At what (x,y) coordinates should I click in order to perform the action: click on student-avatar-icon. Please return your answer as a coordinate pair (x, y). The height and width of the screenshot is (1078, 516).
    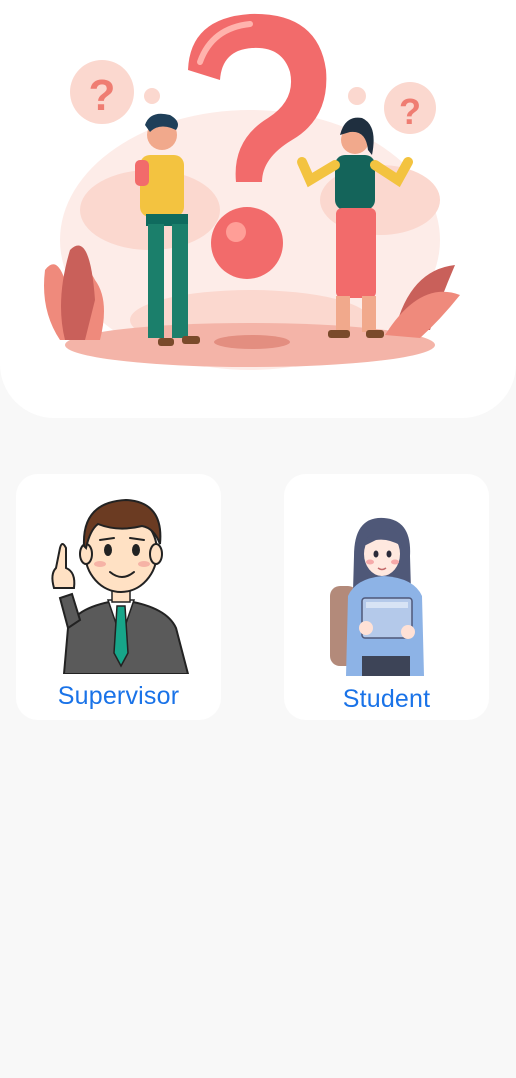
    Looking at the image, I should click on (377, 596).